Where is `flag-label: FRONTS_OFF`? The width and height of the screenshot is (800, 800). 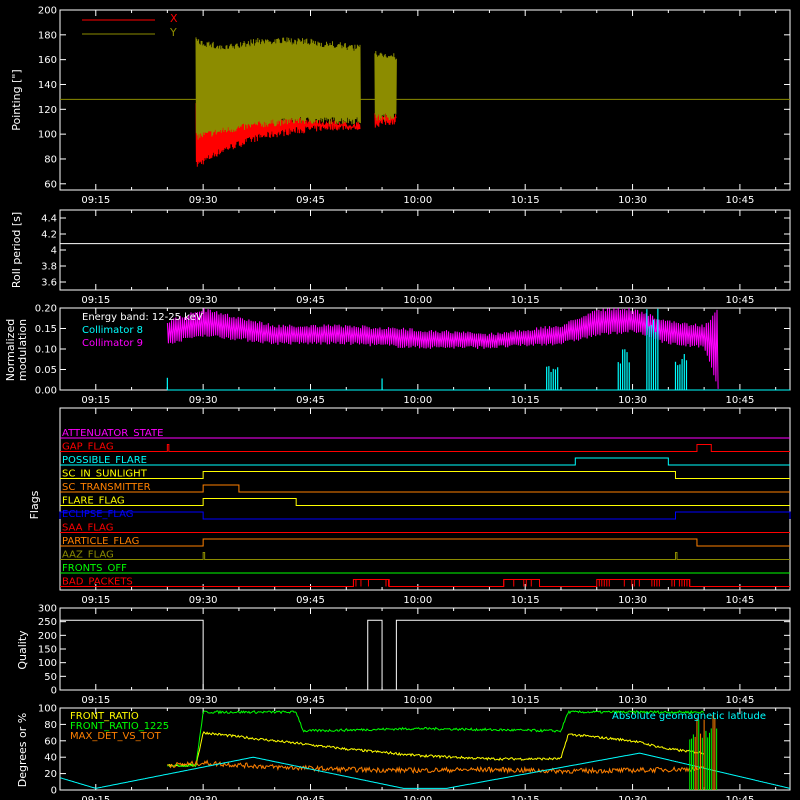 flag-label: FRONTS_OFF is located at coordinates (94, 568).